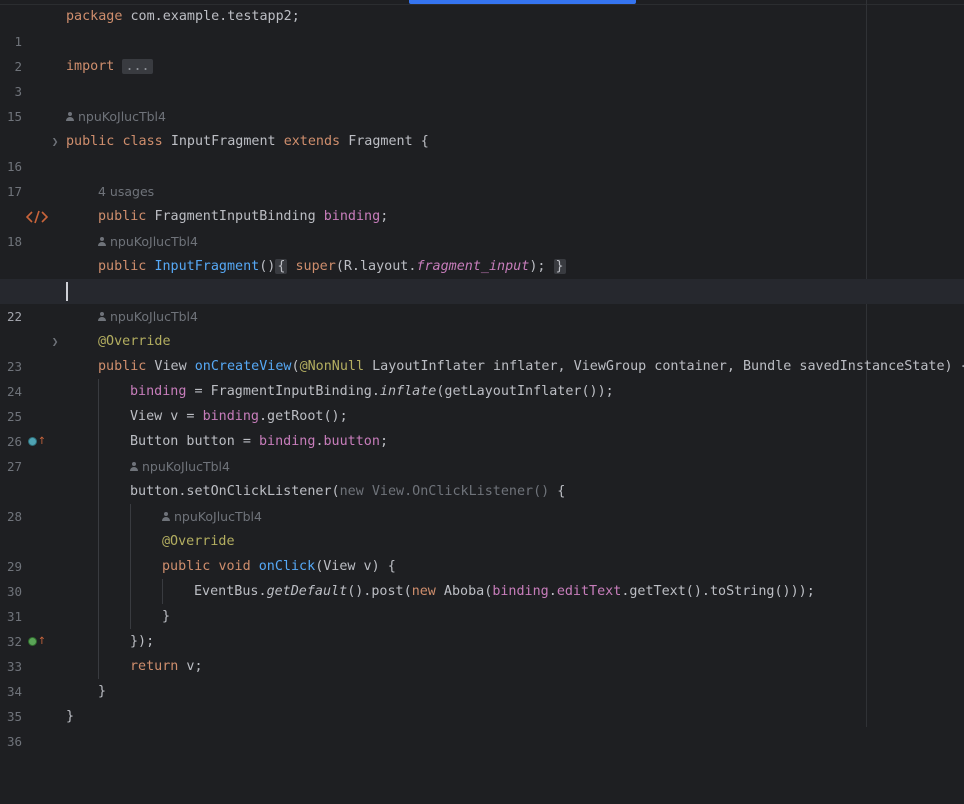 The height and width of the screenshot is (804, 964). I want to click on code-text: public void onClick(View v) {, so click(231, 566).